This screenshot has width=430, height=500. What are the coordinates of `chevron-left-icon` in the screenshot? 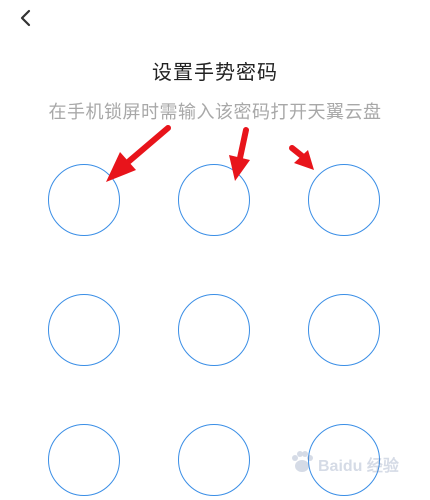 It's located at (25, 18).